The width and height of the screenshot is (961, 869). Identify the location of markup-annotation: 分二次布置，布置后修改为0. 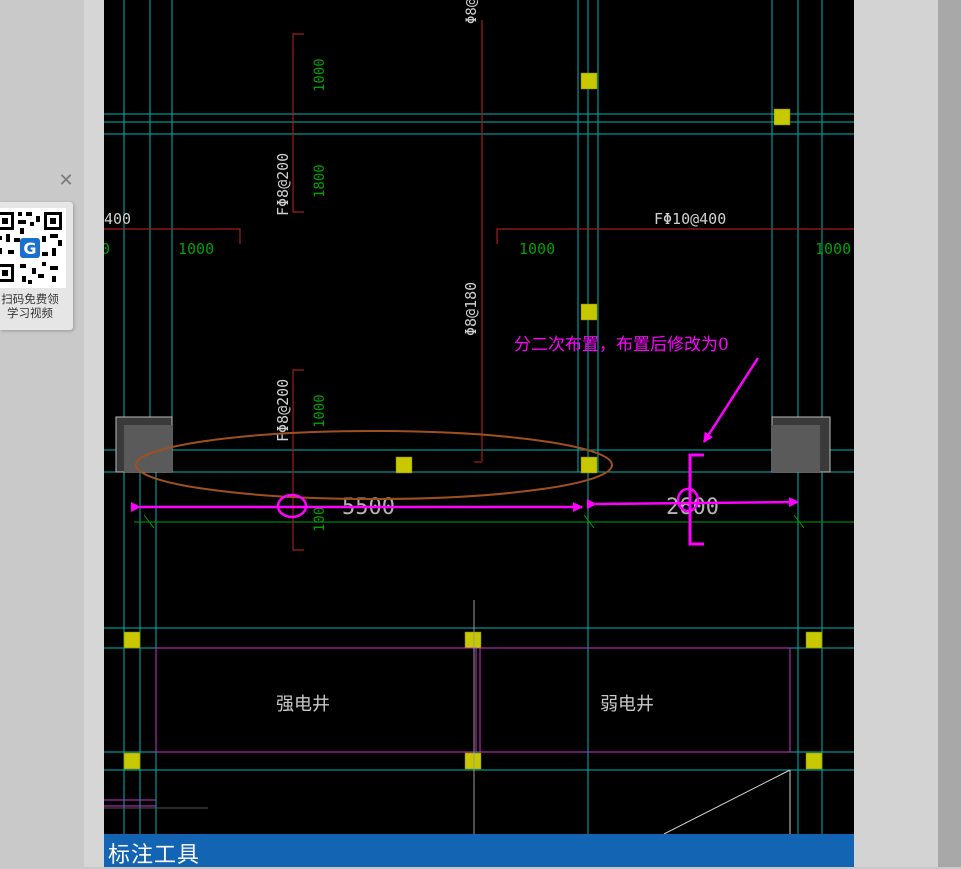
(621, 345).